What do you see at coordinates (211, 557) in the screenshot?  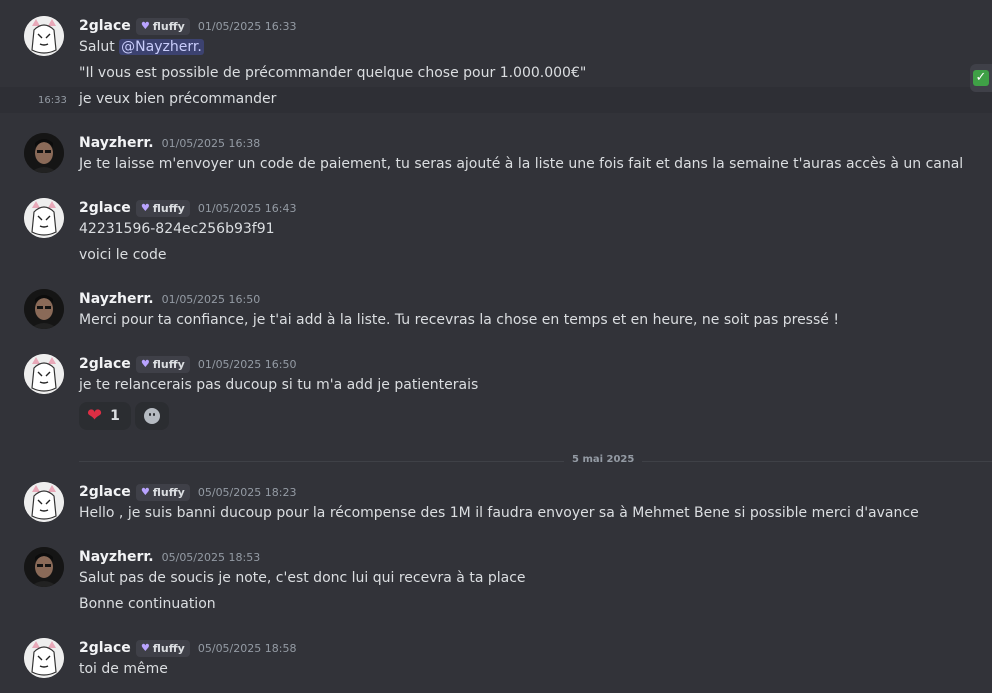 I see `timestamp: 05/05/2025 18:53` at bounding box center [211, 557].